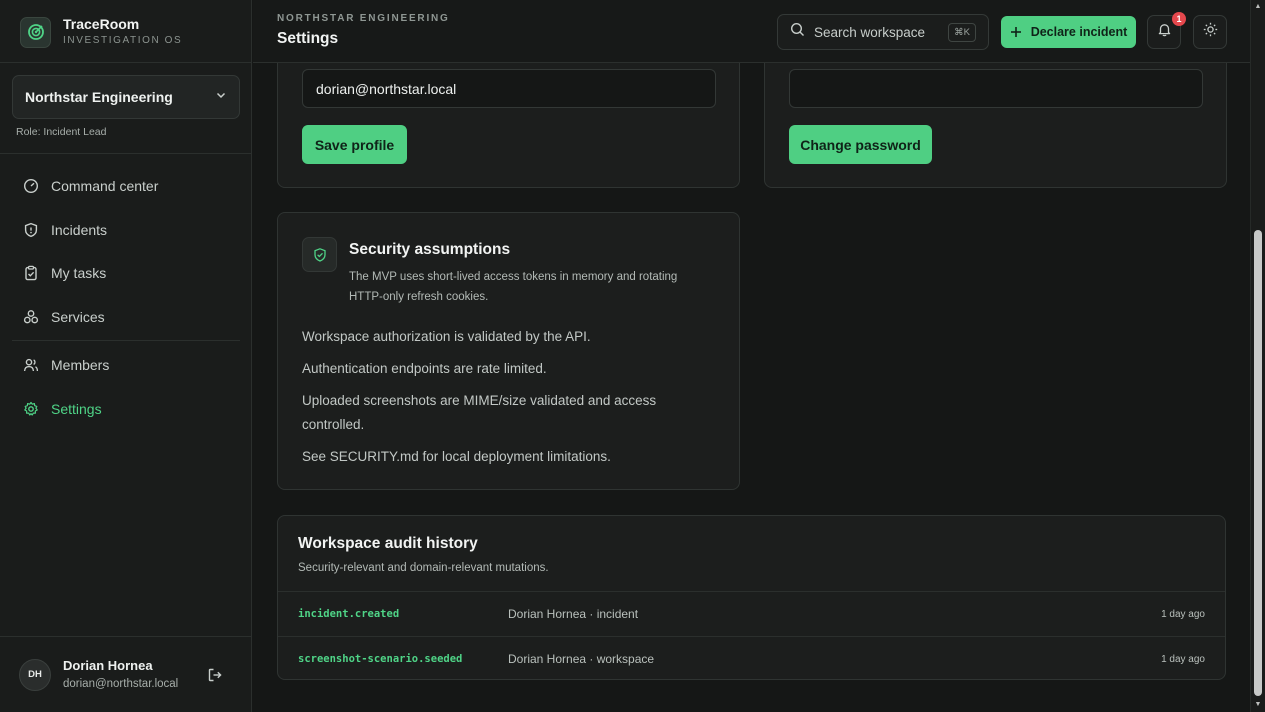 The width and height of the screenshot is (1265, 712). I want to click on sidebar-item-command-center: Command center, so click(126, 186).